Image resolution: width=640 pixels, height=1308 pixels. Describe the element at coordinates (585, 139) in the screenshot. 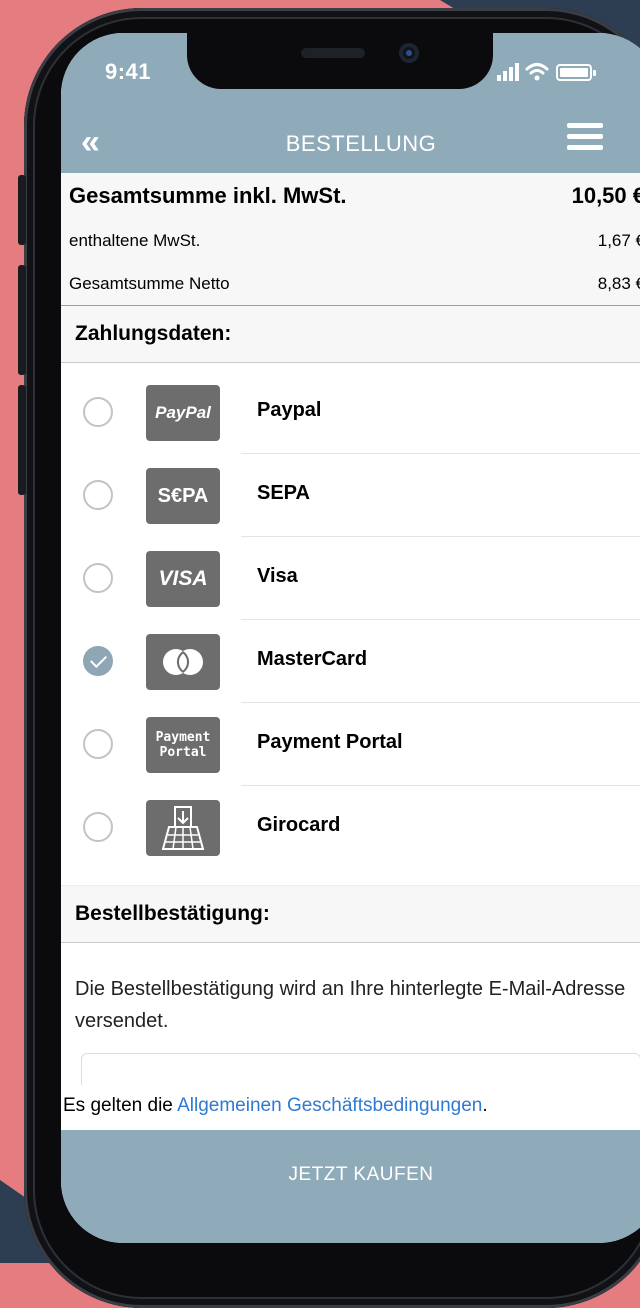

I see `menu-icon` at that location.